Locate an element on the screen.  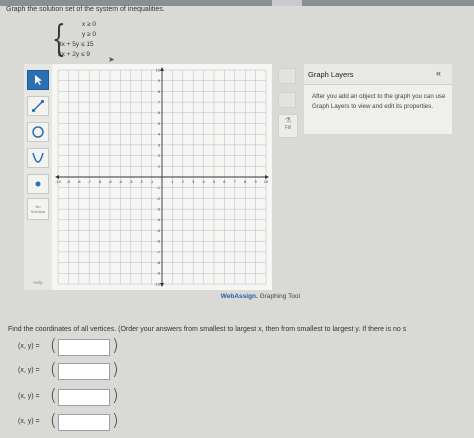
circle-icon is located at coordinates (38, 132).